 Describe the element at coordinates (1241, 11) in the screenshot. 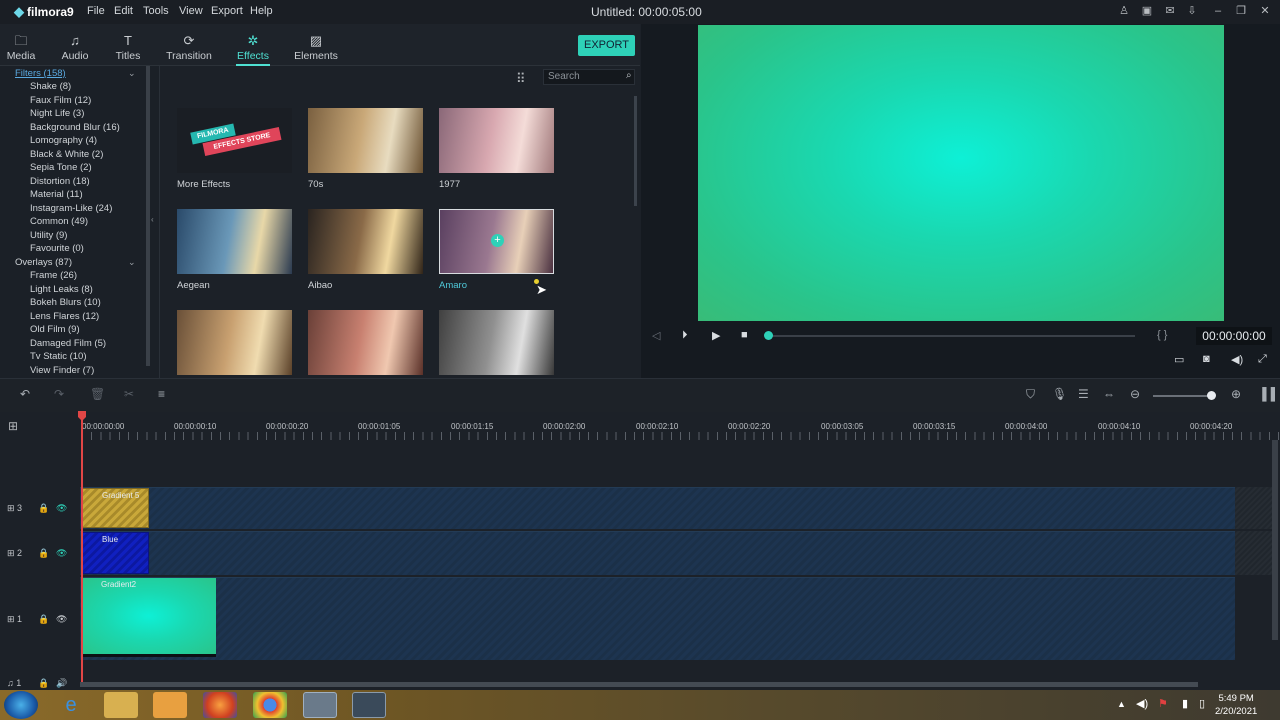

I see `maximize-icon: ❐` at that location.